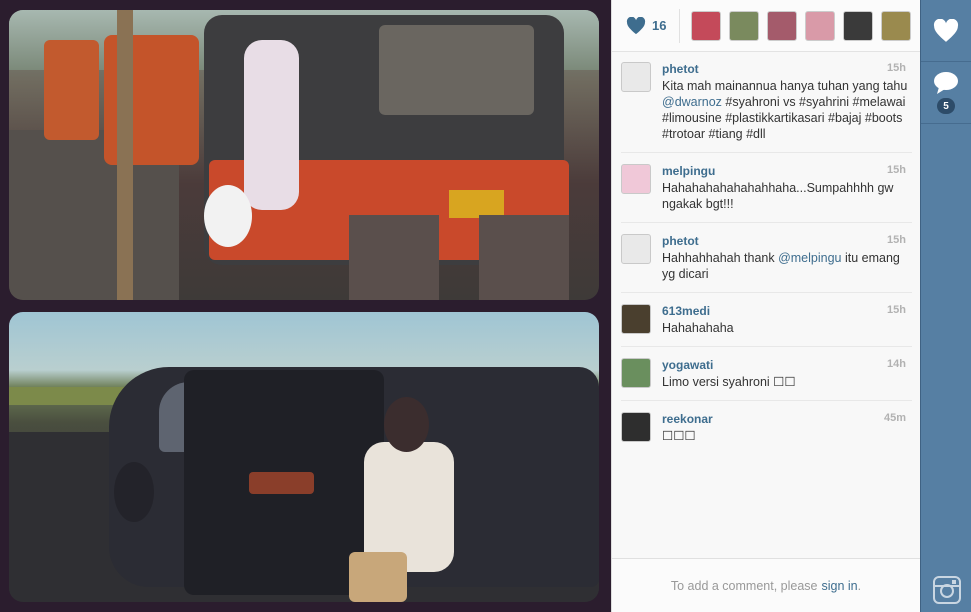 The height and width of the screenshot is (612, 971). I want to click on like-count: 16, so click(659, 25).